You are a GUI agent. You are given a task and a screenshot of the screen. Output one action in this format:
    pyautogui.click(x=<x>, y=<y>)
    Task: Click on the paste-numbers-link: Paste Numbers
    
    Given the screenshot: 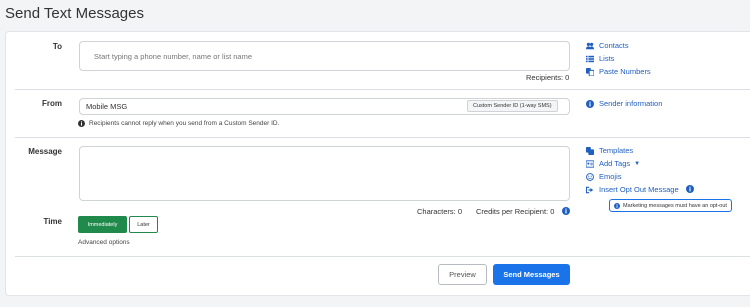 What is the action you would take?
    pyautogui.click(x=618, y=71)
    